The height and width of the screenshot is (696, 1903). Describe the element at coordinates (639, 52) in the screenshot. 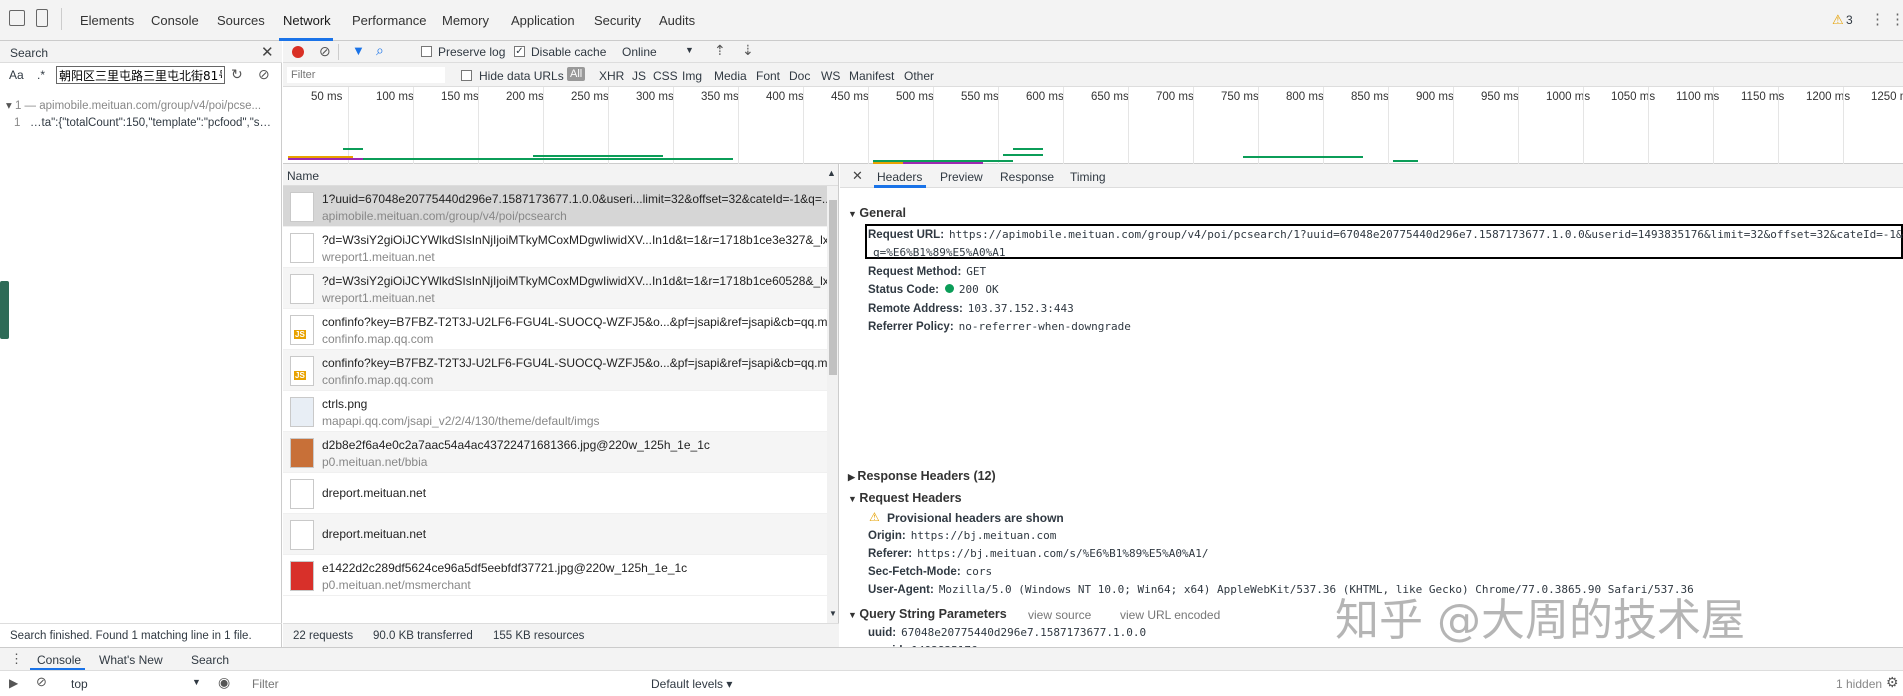

I see `throttle-select: Online` at that location.